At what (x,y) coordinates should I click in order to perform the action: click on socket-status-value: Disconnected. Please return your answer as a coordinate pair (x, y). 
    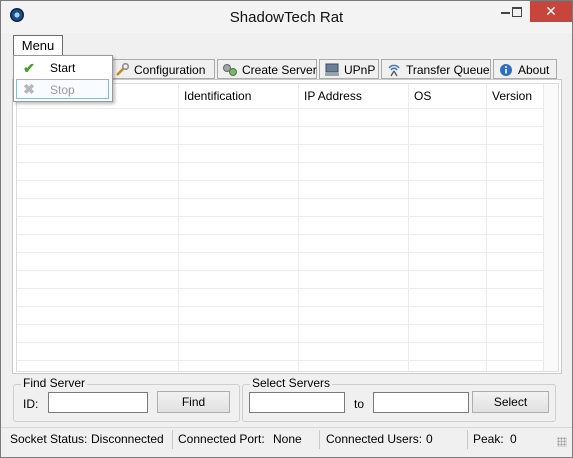
    Looking at the image, I should click on (127, 439).